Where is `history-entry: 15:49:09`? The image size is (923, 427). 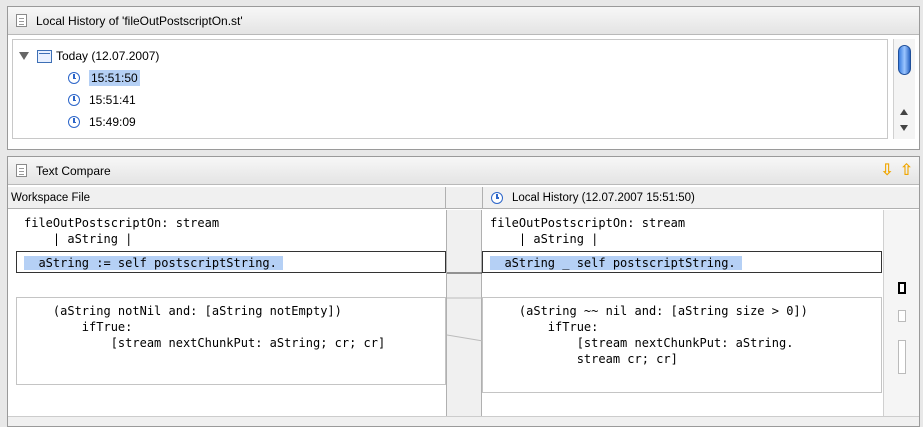 history-entry: 15:49:09 is located at coordinates (102, 122).